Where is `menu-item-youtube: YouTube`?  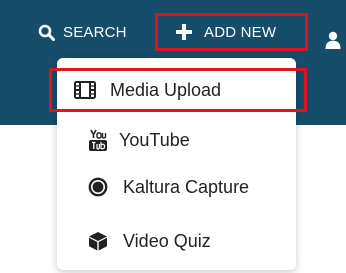
menu-item-youtube: YouTube is located at coordinates (176, 140).